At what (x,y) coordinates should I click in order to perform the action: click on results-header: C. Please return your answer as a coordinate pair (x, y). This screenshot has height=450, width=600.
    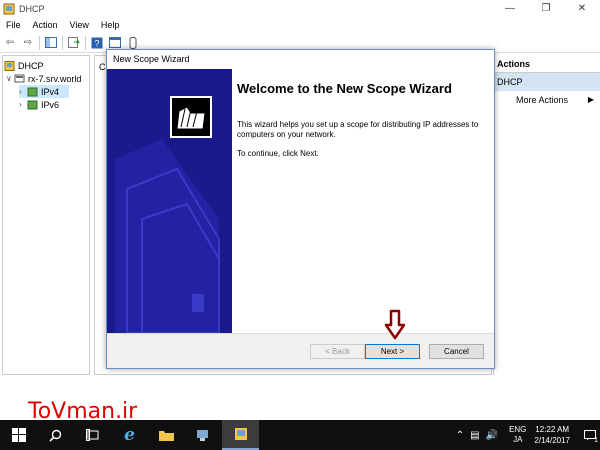
    Looking at the image, I should click on (102, 67).